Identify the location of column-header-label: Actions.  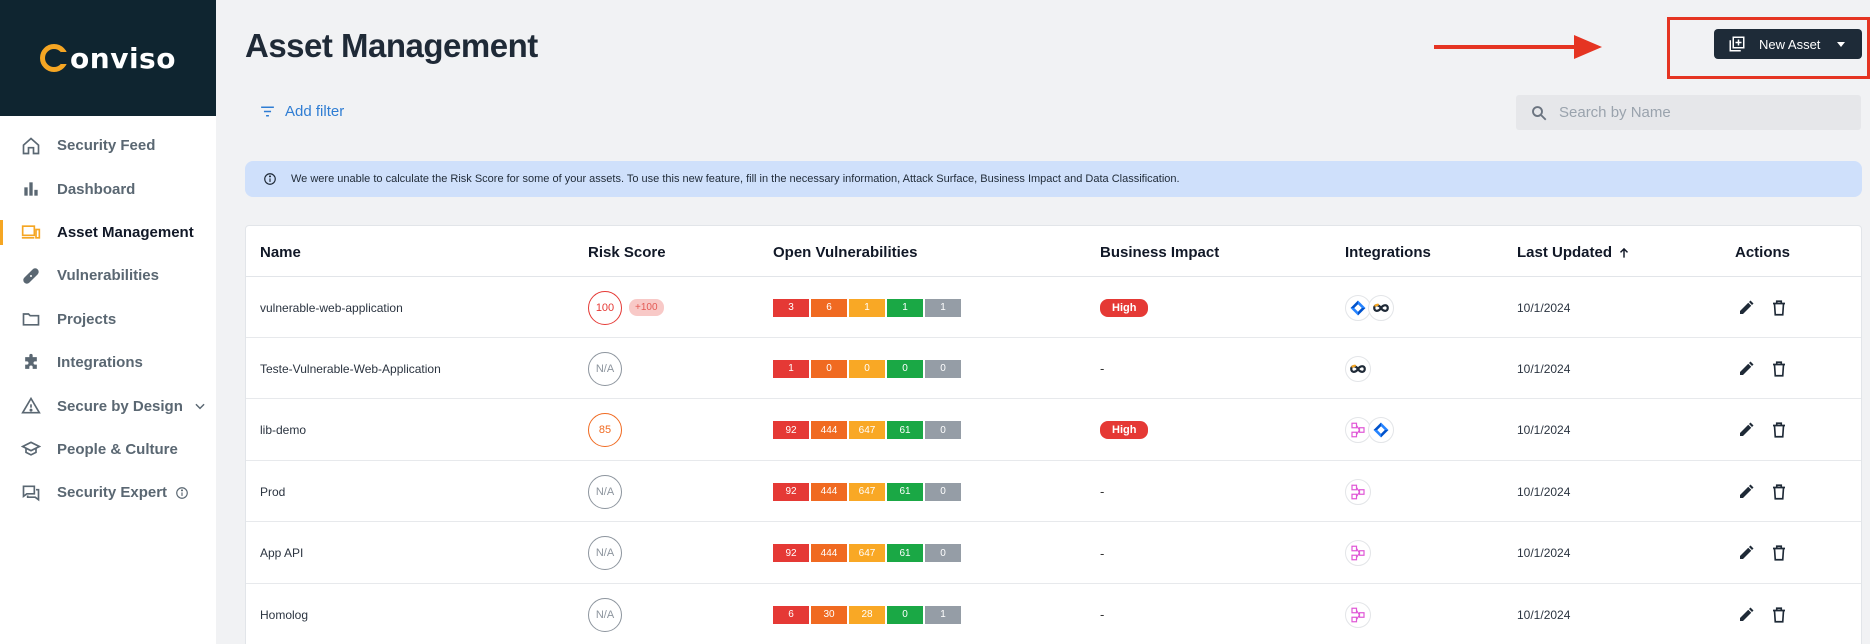
(1763, 252).